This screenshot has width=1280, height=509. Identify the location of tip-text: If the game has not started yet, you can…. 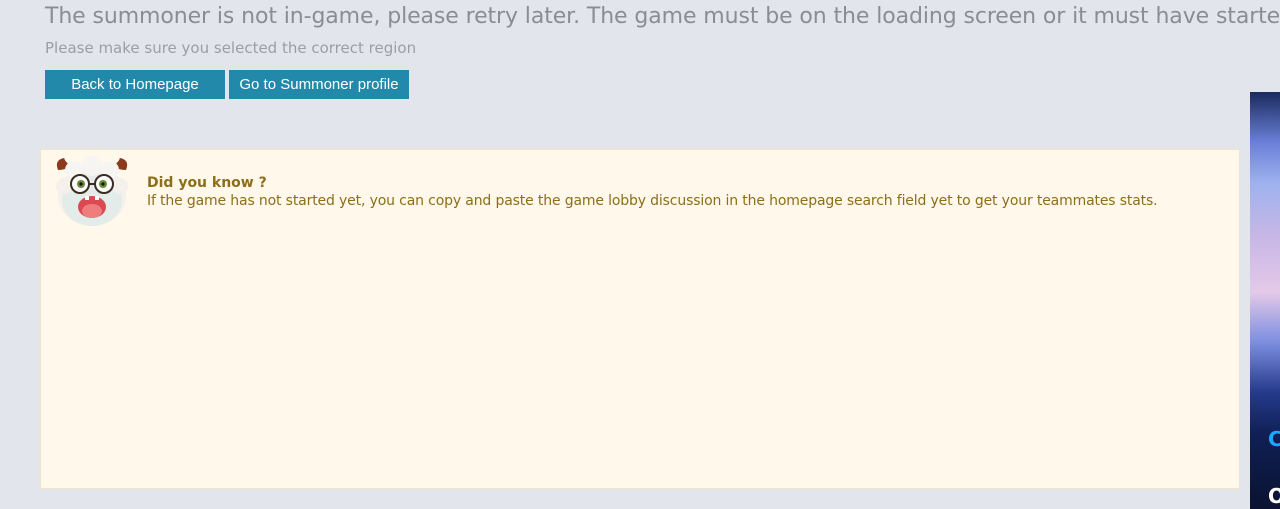
(652, 201).